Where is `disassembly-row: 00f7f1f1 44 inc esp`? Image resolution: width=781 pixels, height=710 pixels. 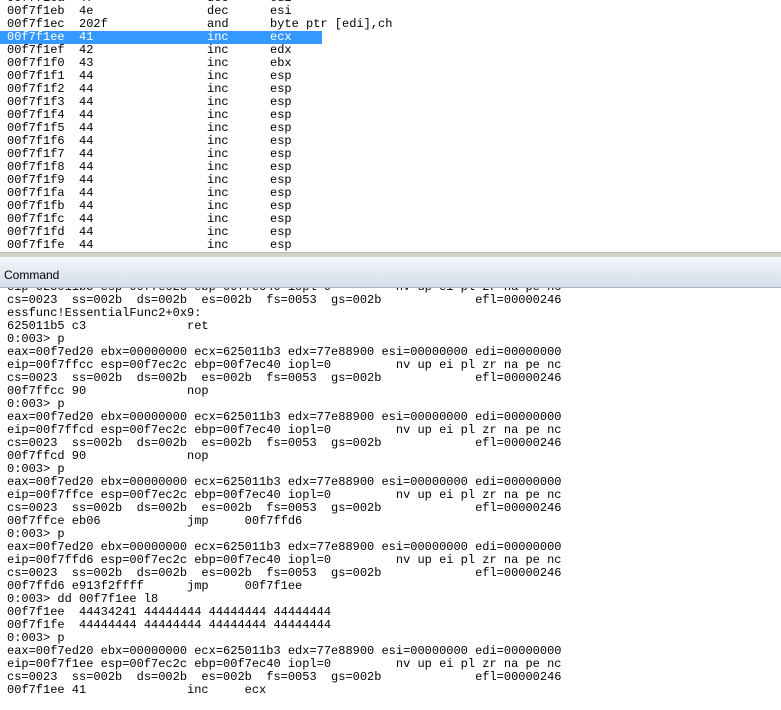 disassembly-row: 00f7f1f1 44 inc esp is located at coordinates (390, 76).